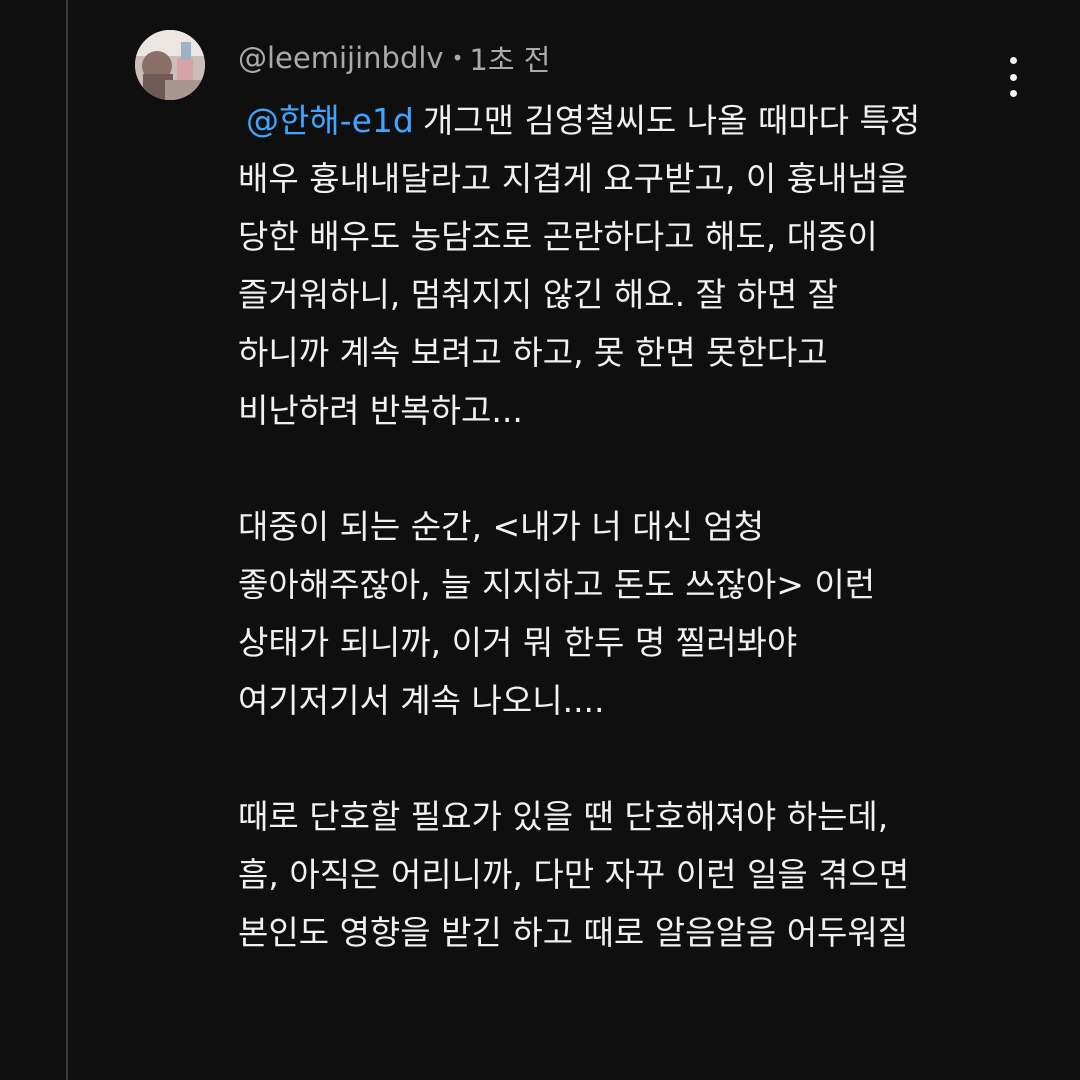  I want to click on mention-link: @한해-e1d, so click(330, 120).